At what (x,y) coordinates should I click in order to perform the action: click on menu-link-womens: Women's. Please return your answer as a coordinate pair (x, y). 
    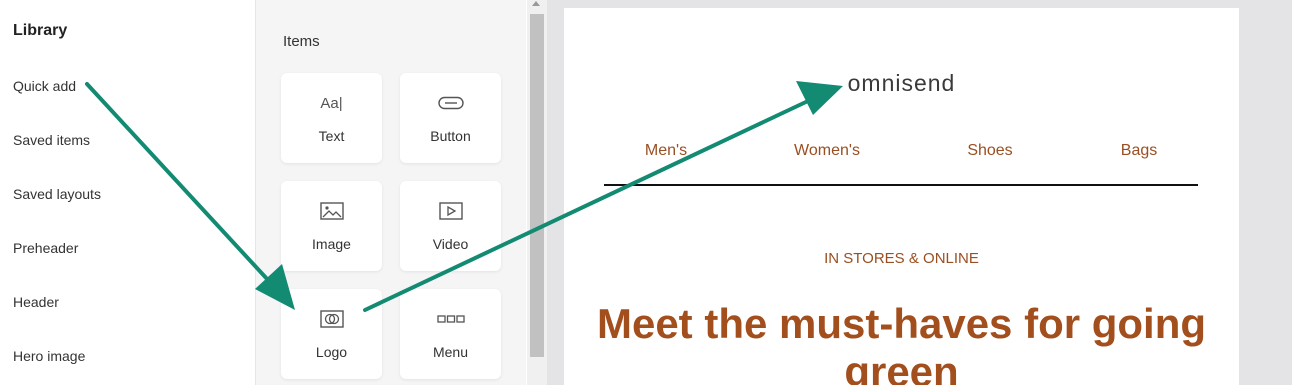
    Looking at the image, I should click on (827, 151).